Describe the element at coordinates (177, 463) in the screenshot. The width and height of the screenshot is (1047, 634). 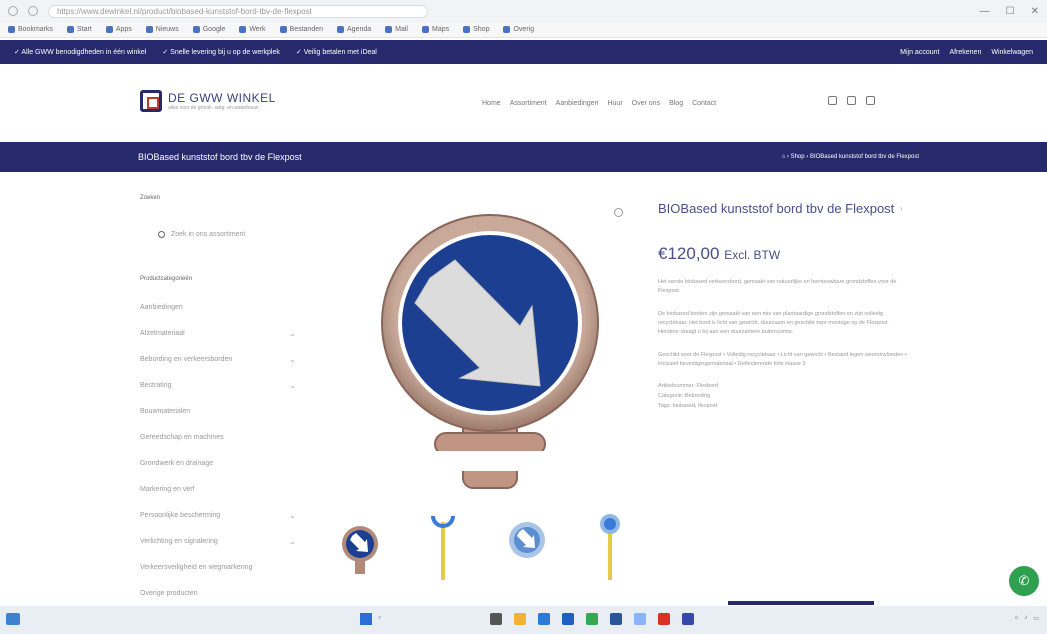
I see `category-label: Grondwerk en drainage` at that location.